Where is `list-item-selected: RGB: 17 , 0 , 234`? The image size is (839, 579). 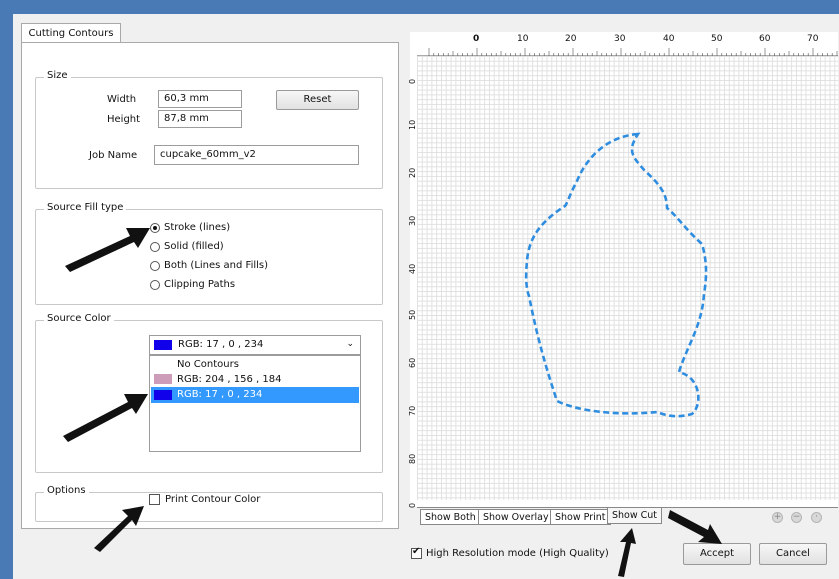
list-item-selected: RGB: 17 , 0 , 234 is located at coordinates (255, 395).